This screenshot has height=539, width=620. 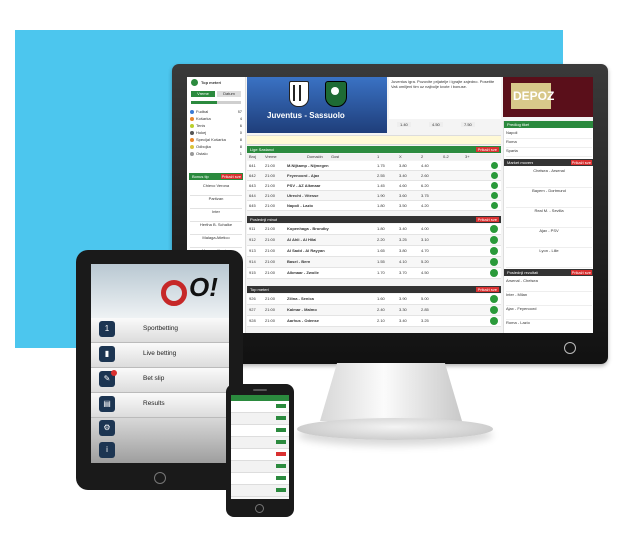 What do you see at coordinates (374, 186) in the screenshot?
I see `table-row: 643 21:00 PSV - AZ Alkmaar 1.45 4.60 6.20` at bounding box center [374, 186].